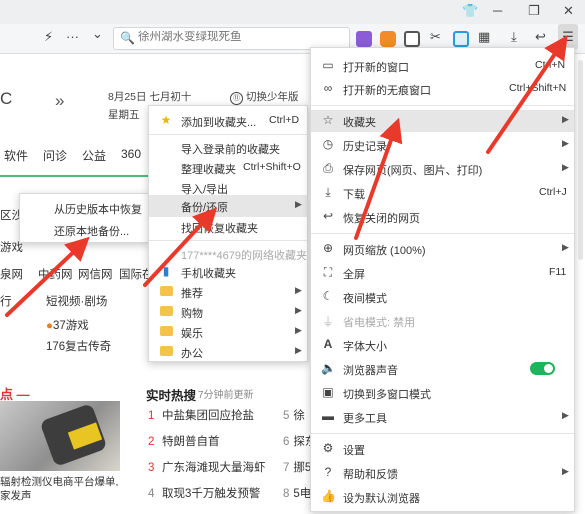 The width and height of the screenshot is (585, 514). I want to click on screen-icon, so click(461, 39).